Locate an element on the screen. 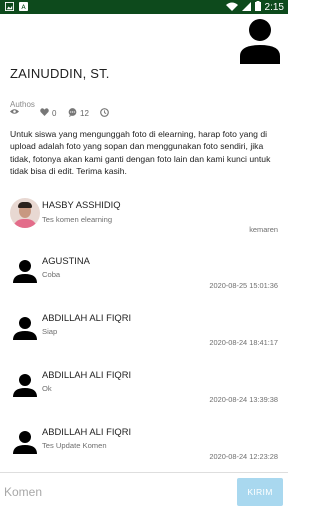 The width and height of the screenshot is (320, 512). send-button: KIRIM is located at coordinates (260, 492).